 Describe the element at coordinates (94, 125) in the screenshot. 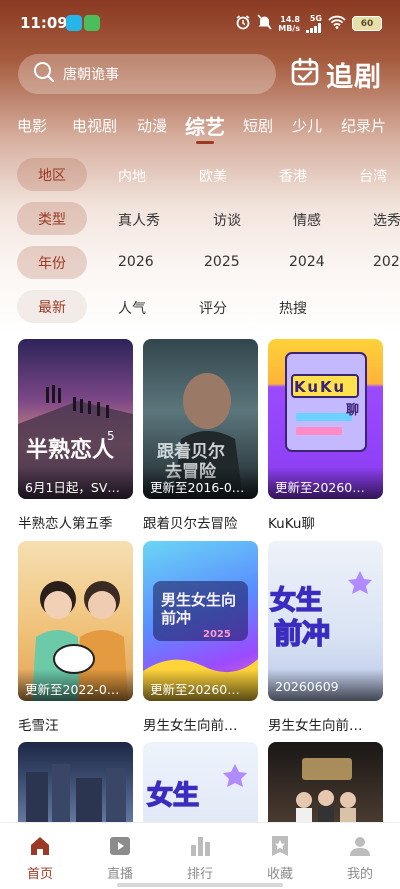

I see `tab-tv-series: 电视剧` at that location.